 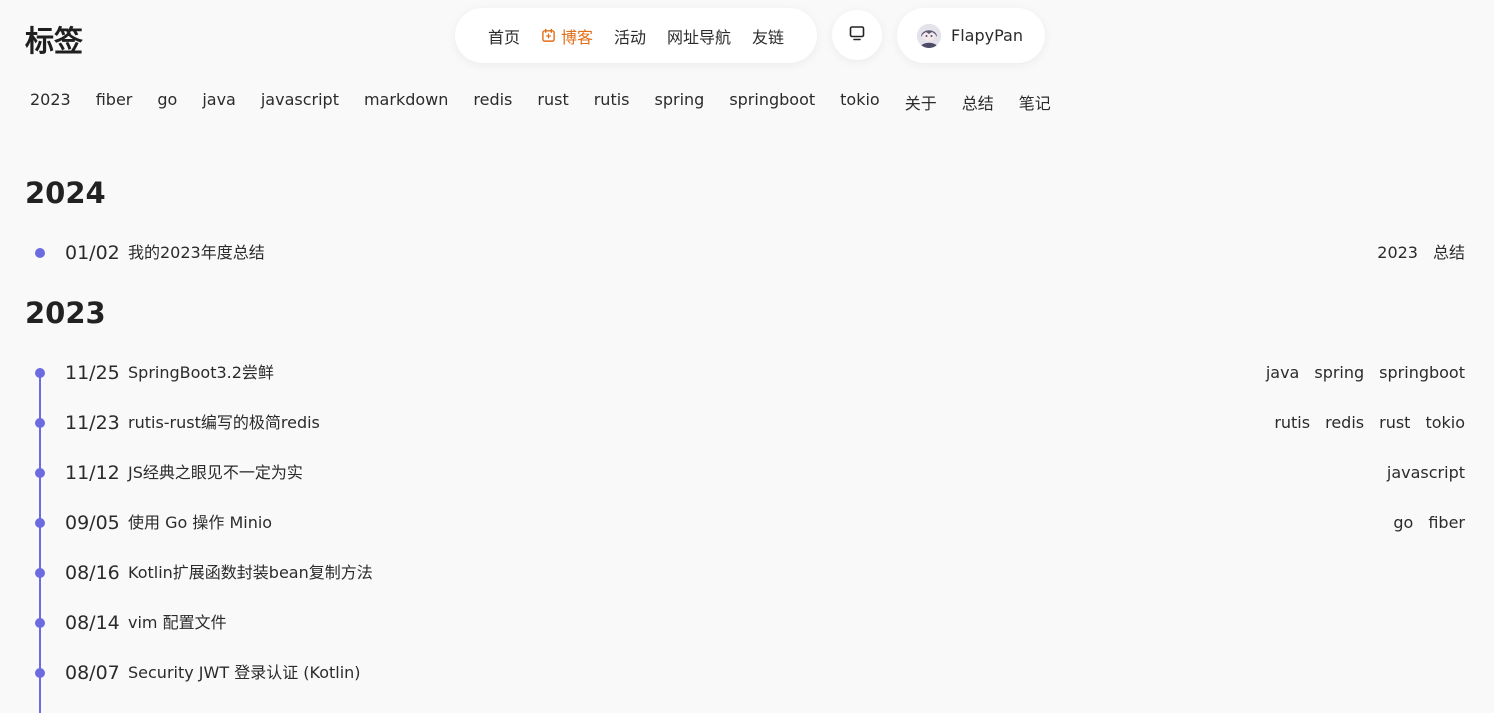 What do you see at coordinates (92, 523) in the screenshot?
I see `post-date: 09/05` at bounding box center [92, 523].